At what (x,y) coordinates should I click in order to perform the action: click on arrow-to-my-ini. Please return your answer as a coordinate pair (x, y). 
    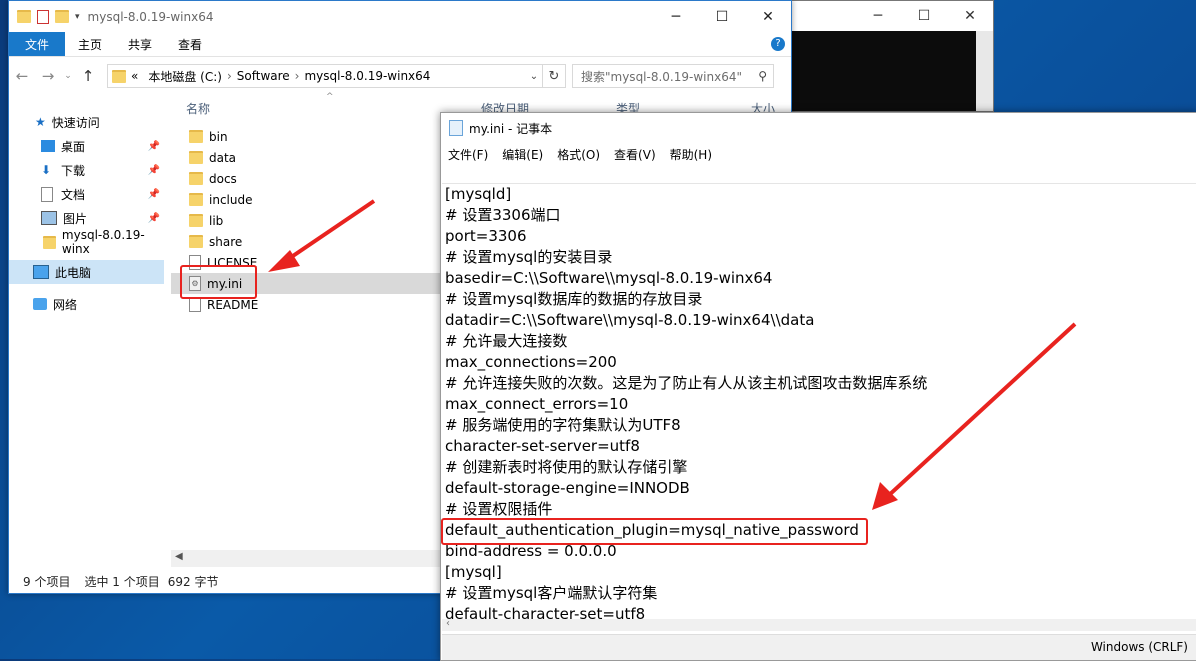
    Looking at the image, I should click on (322, 235).